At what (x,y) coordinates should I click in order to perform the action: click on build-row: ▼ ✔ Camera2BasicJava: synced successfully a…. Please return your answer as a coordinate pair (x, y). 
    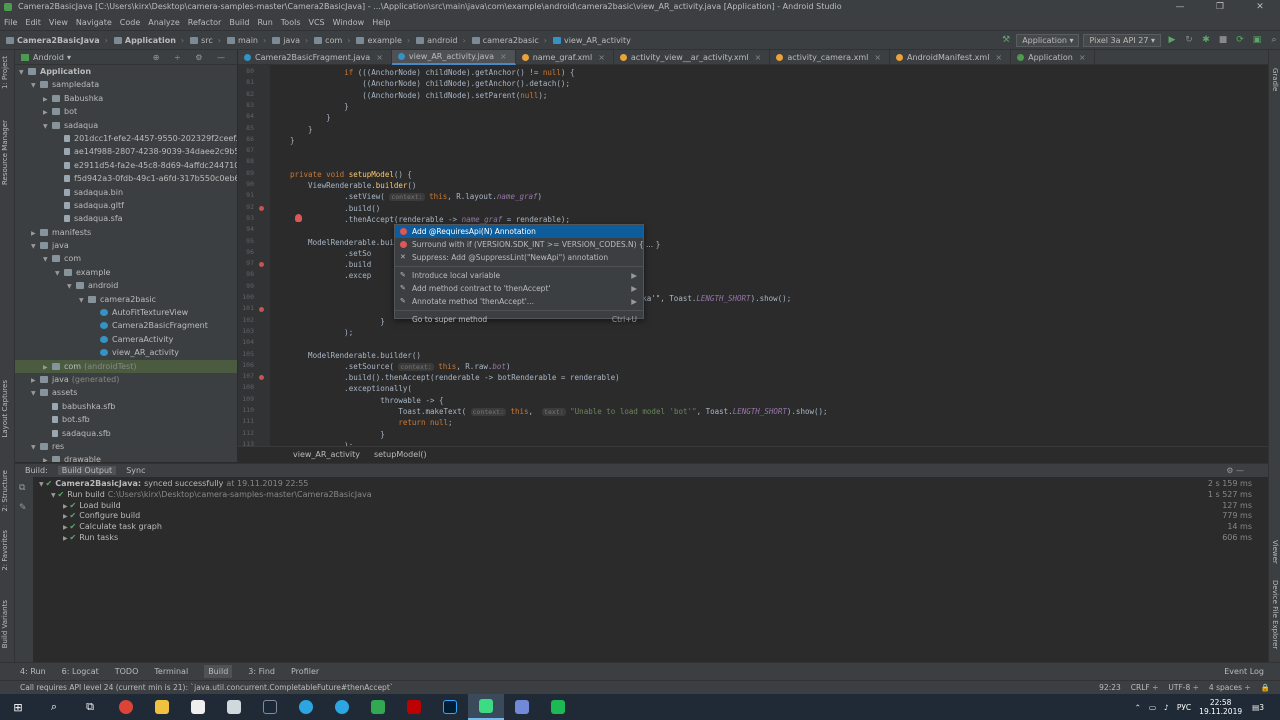
    Looking at the image, I should click on (173, 483).